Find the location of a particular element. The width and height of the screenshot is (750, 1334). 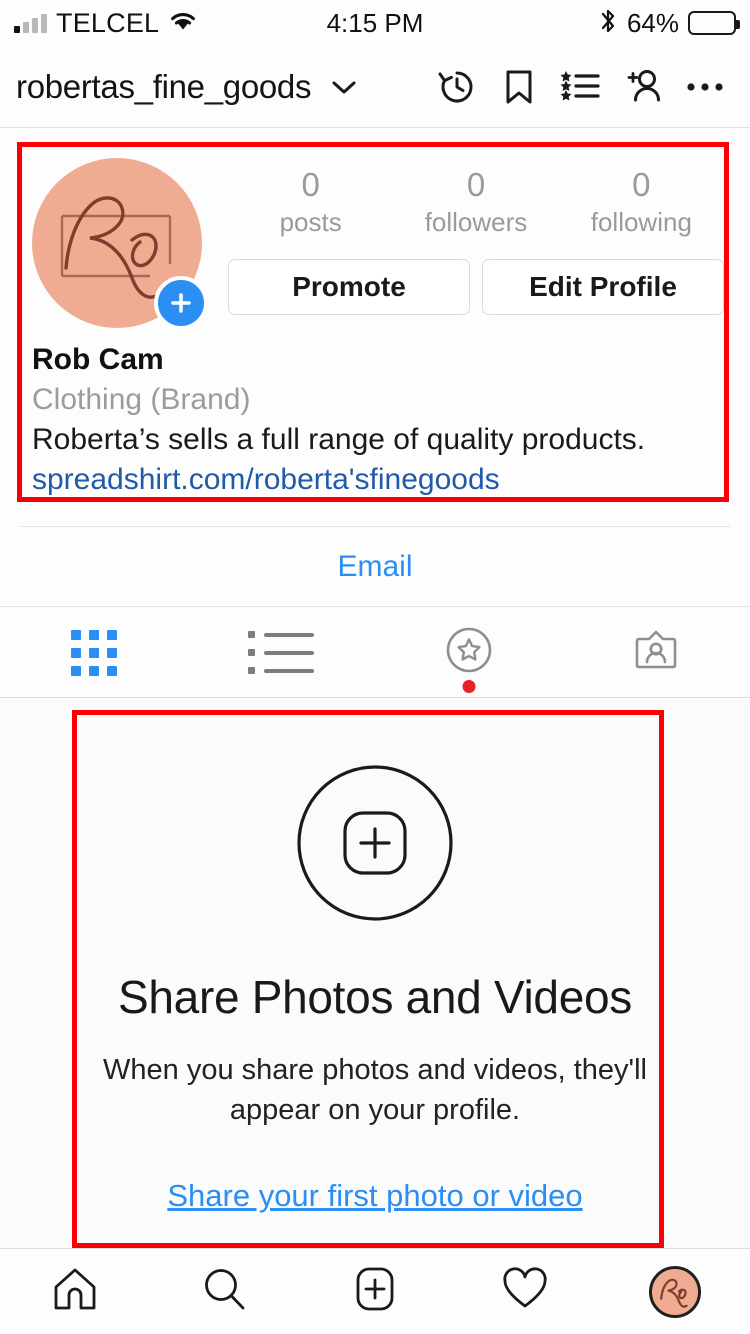

following-label: following is located at coordinates (641, 222).